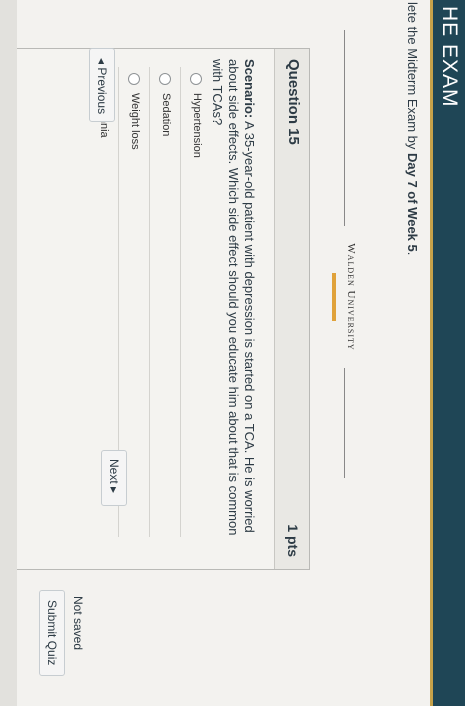 This screenshot has width=465, height=706. Describe the element at coordinates (449, 57) in the screenshot. I see `exam-title: HE EXAM` at that location.